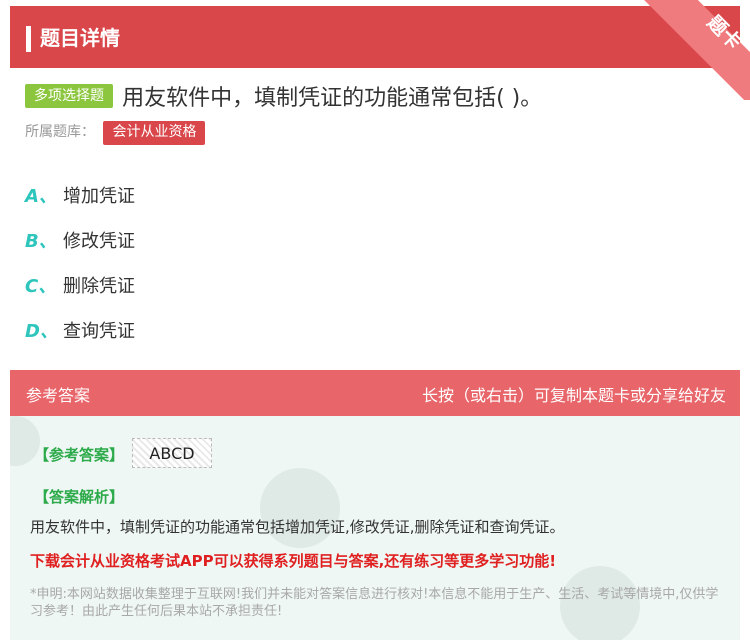  I want to click on question-type-badge: 多项选择题, so click(69, 96).